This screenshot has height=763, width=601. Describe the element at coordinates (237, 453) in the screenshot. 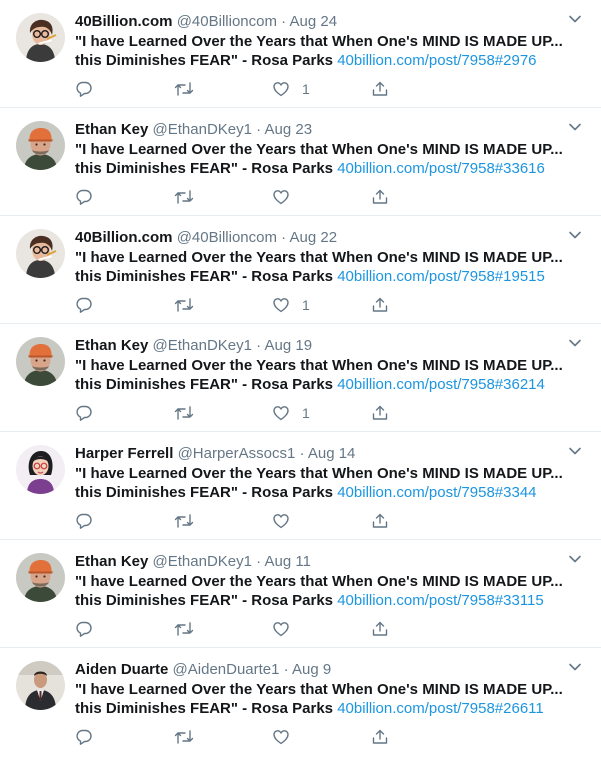

I see `author-handle: @HarperAssocs1` at that location.